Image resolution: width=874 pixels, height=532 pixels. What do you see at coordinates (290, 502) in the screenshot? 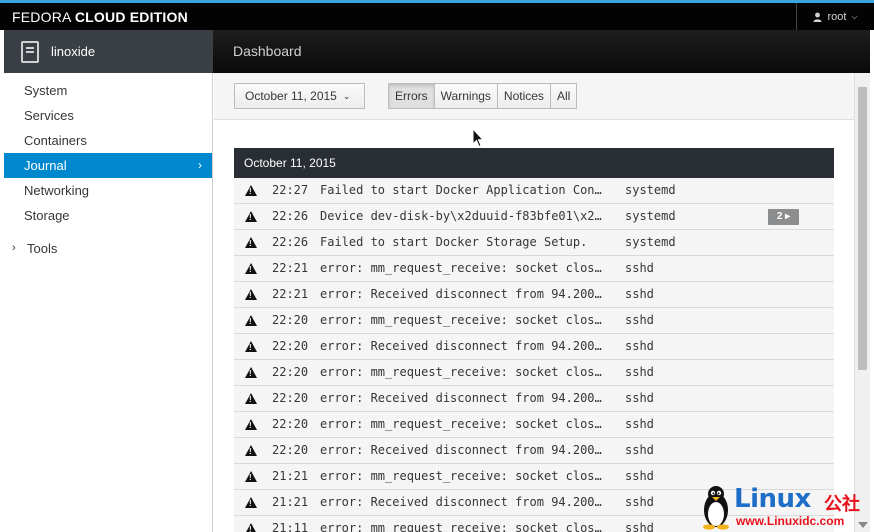
I see `journal-row-time: 21:21` at bounding box center [290, 502].